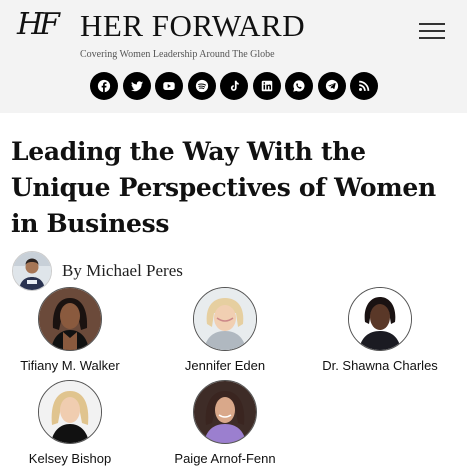  I want to click on twitter-icon, so click(136, 86).